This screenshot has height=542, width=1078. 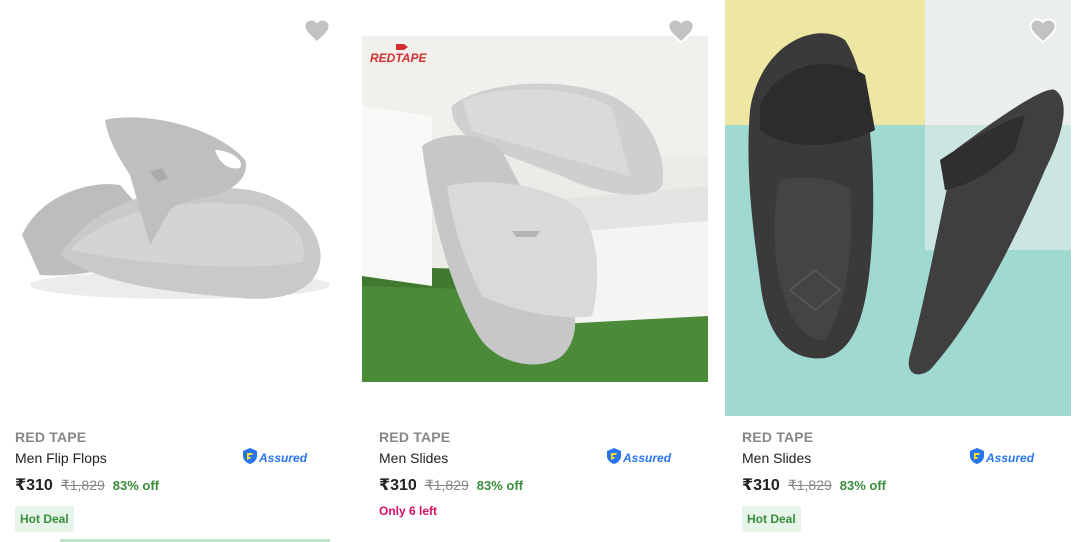 I want to click on brand-logo: REDTAPE, so click(x=398, y=58).